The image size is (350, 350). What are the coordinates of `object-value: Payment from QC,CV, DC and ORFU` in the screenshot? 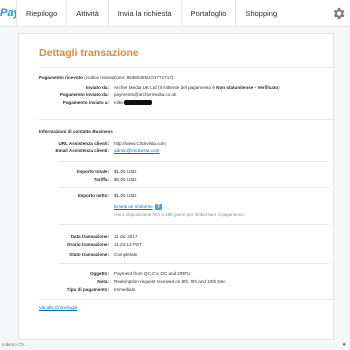 It's located at (152, 273).